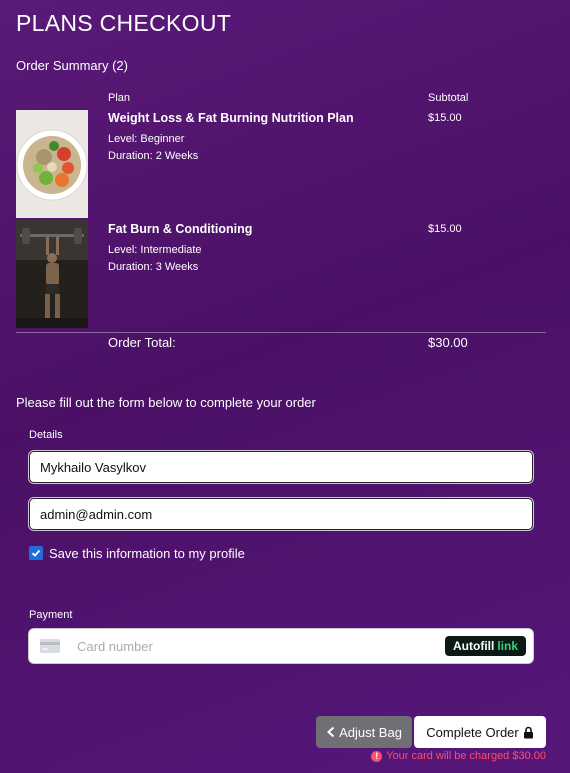 The width and height of the screenshot is (570, 773). What do you see at coordinates (377, 756) in the screenshot?
I see `exclamation-icon: !` at bounding box center [377, 756].